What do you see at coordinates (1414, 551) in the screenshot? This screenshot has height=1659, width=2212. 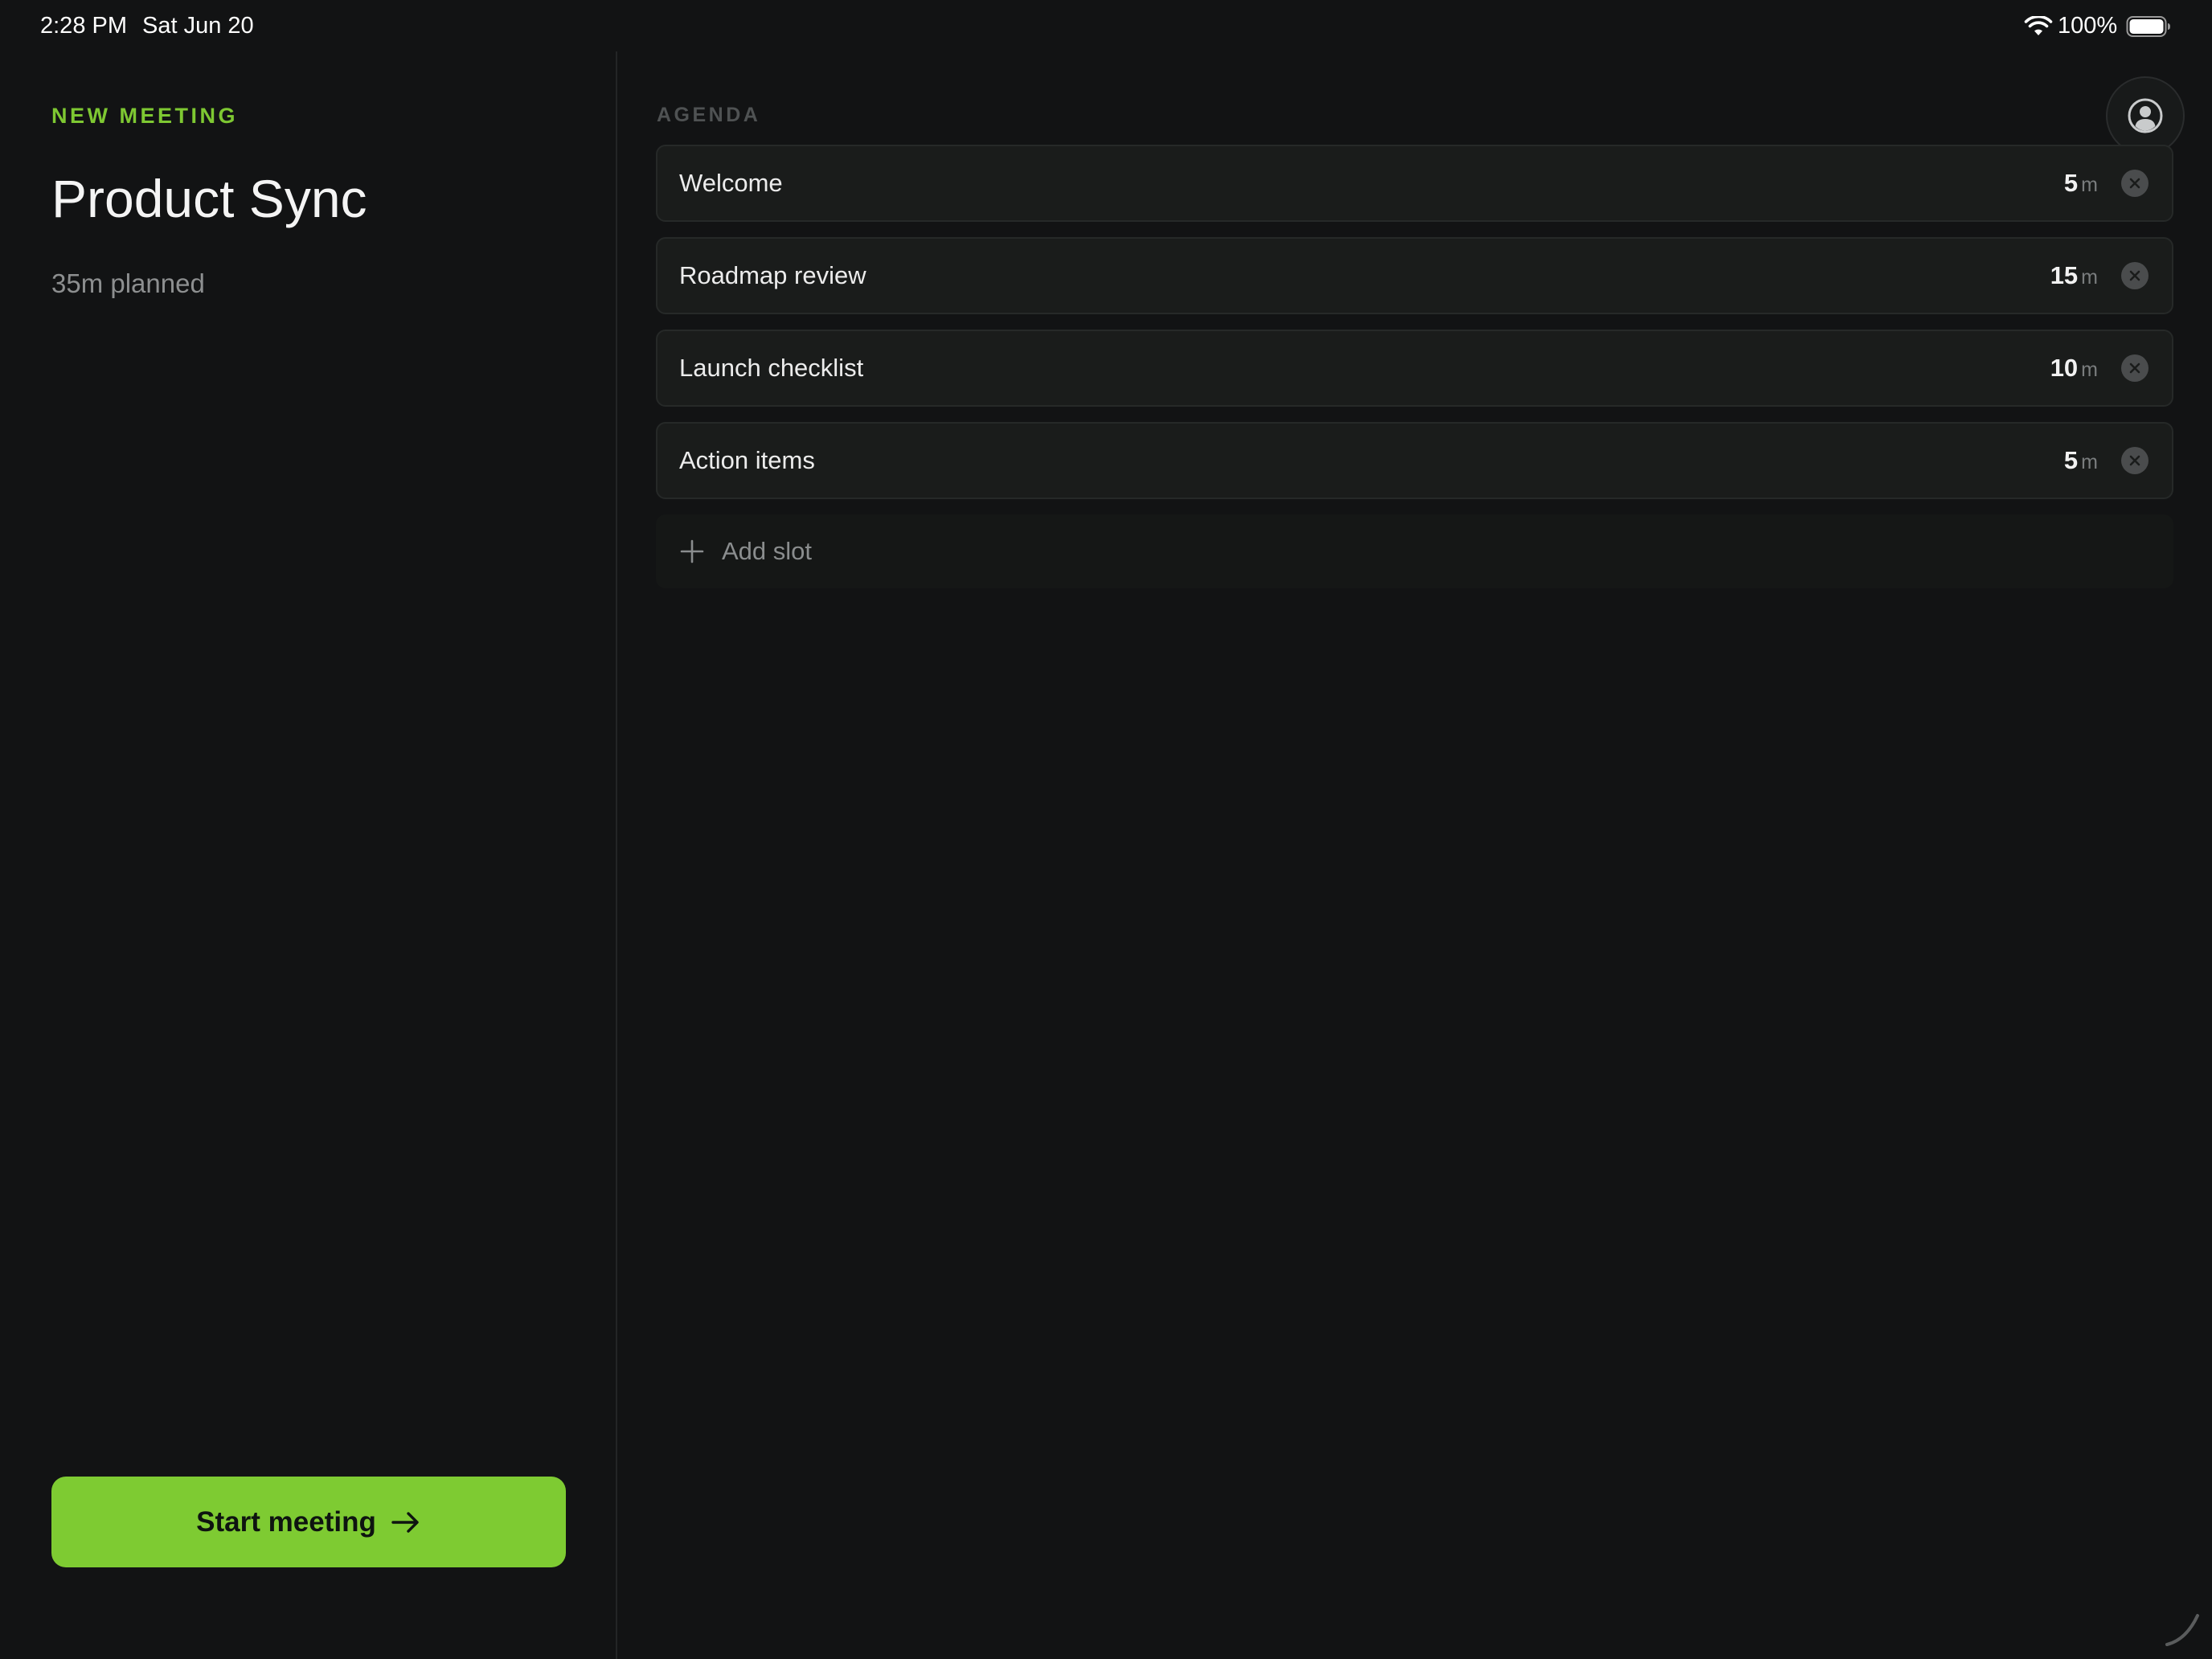 I see `add-slot-button: Add slot` at bounding box center [1414, 551].